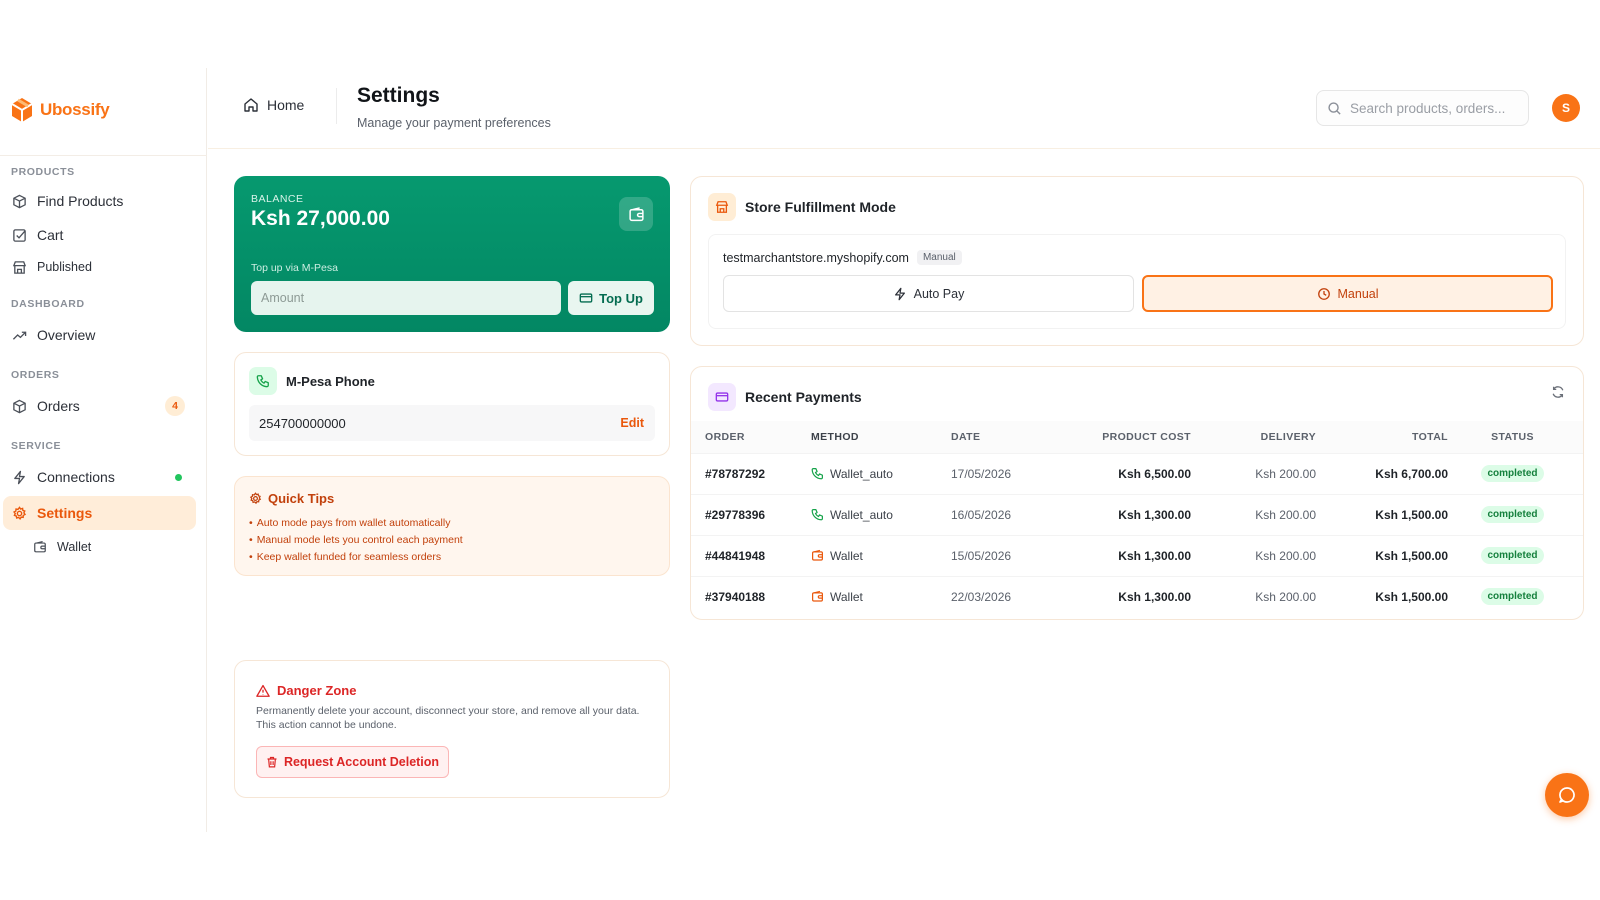  Describe the element at coordinates (48, 304) in the screenshot. I see `section-label-dashboard: DASHBOARD` at that location.